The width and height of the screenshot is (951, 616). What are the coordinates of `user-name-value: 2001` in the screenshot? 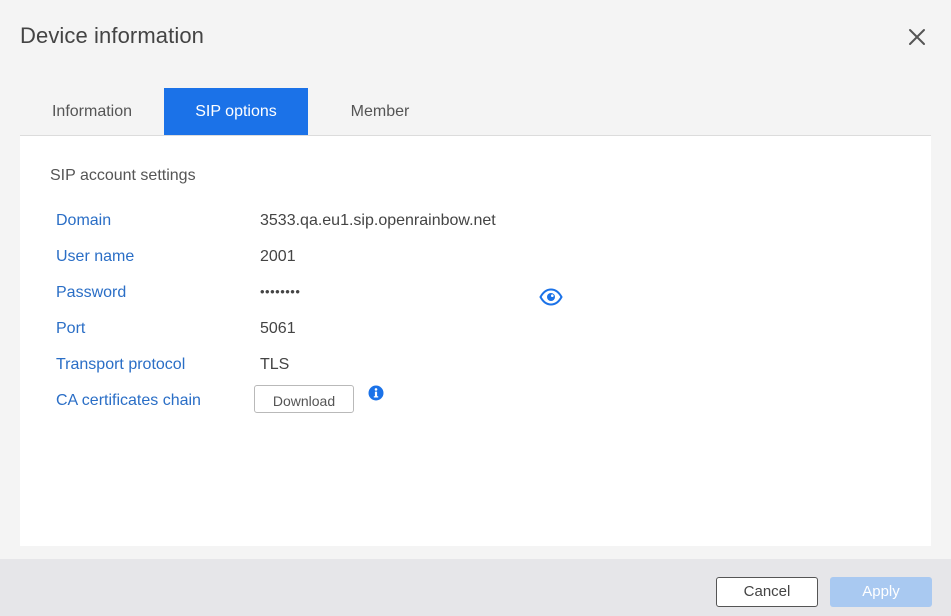 It's located at (278, 256).